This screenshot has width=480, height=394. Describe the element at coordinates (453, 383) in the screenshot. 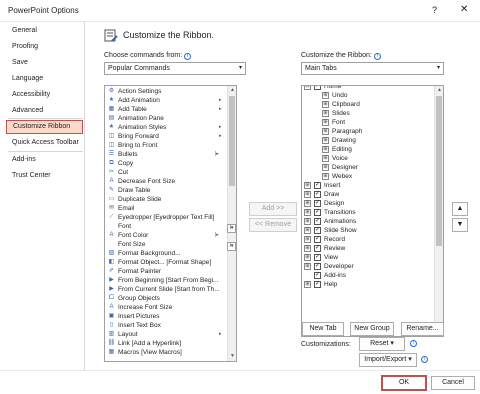

I see `cancel-button: Cancel` at that location.